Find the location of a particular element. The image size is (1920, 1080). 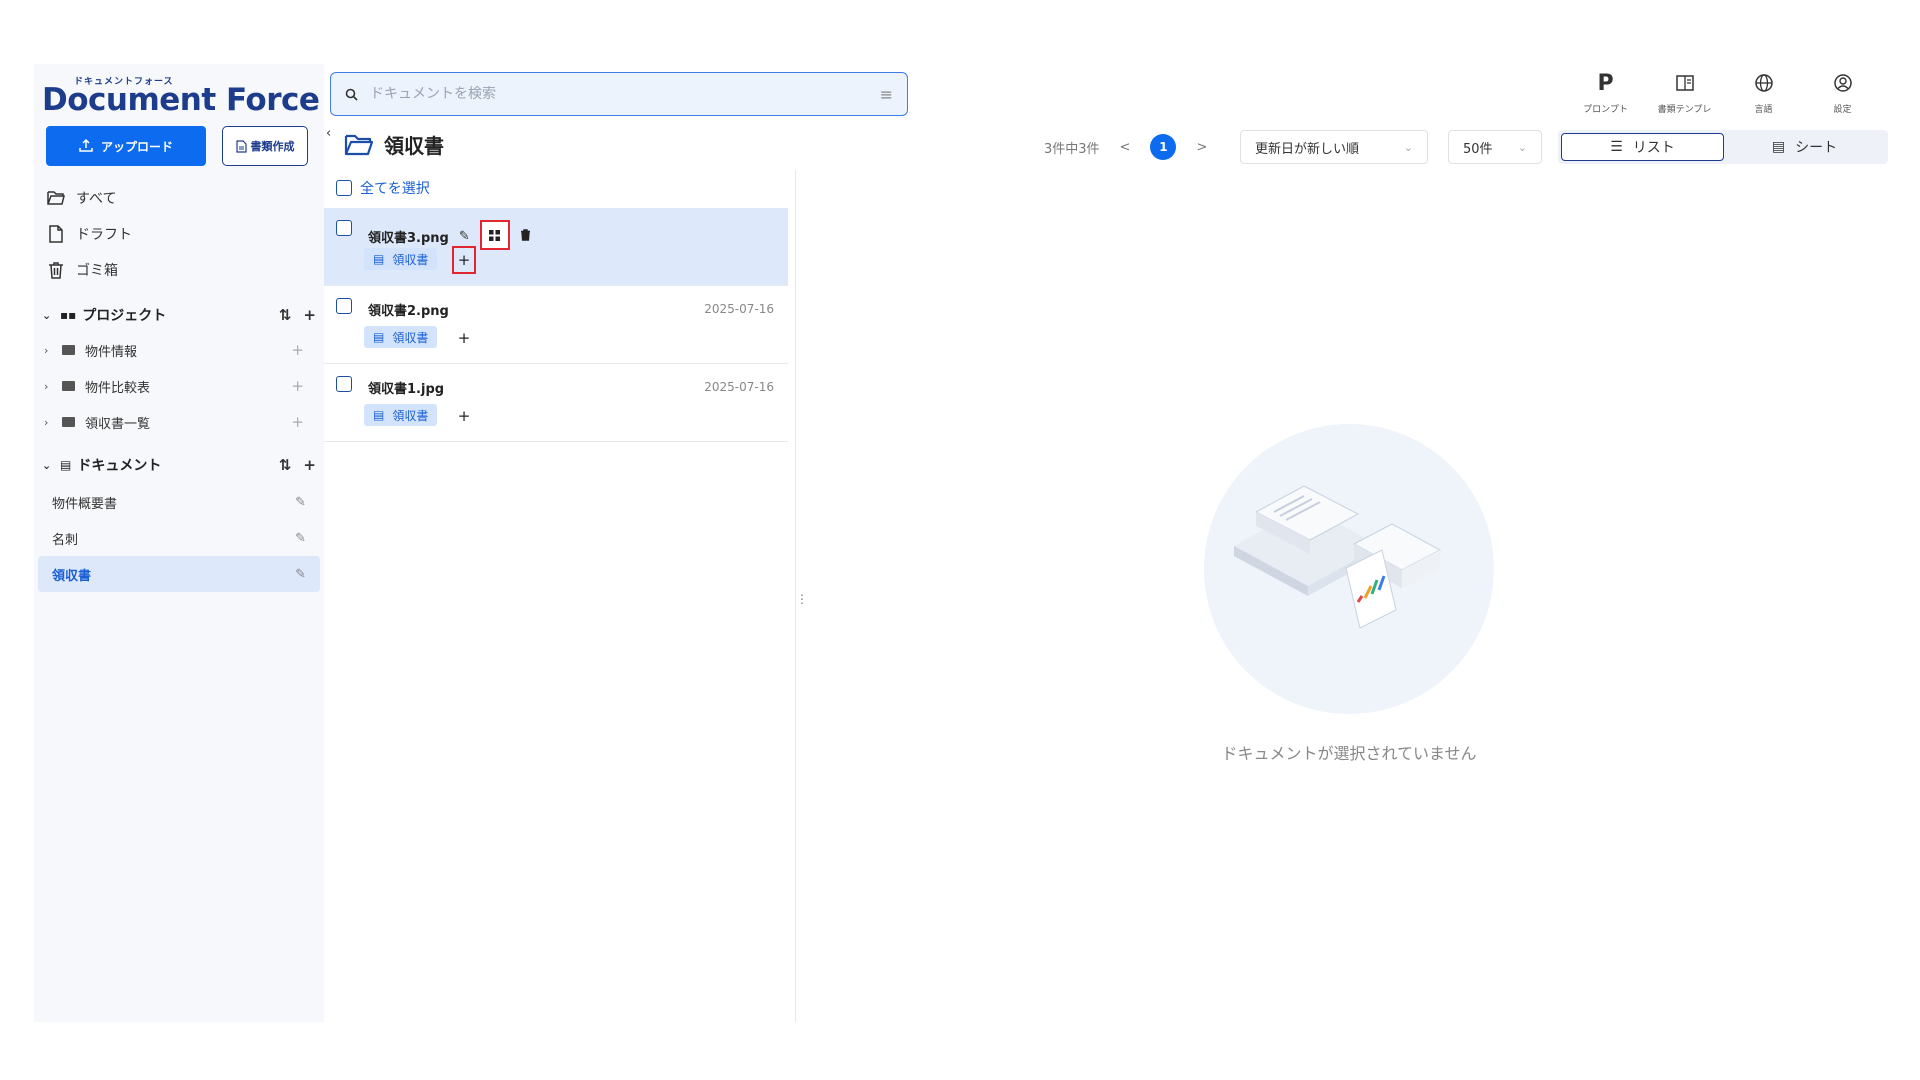

project-item: › 領収書一覧 + is located at coordinates (180, 422).